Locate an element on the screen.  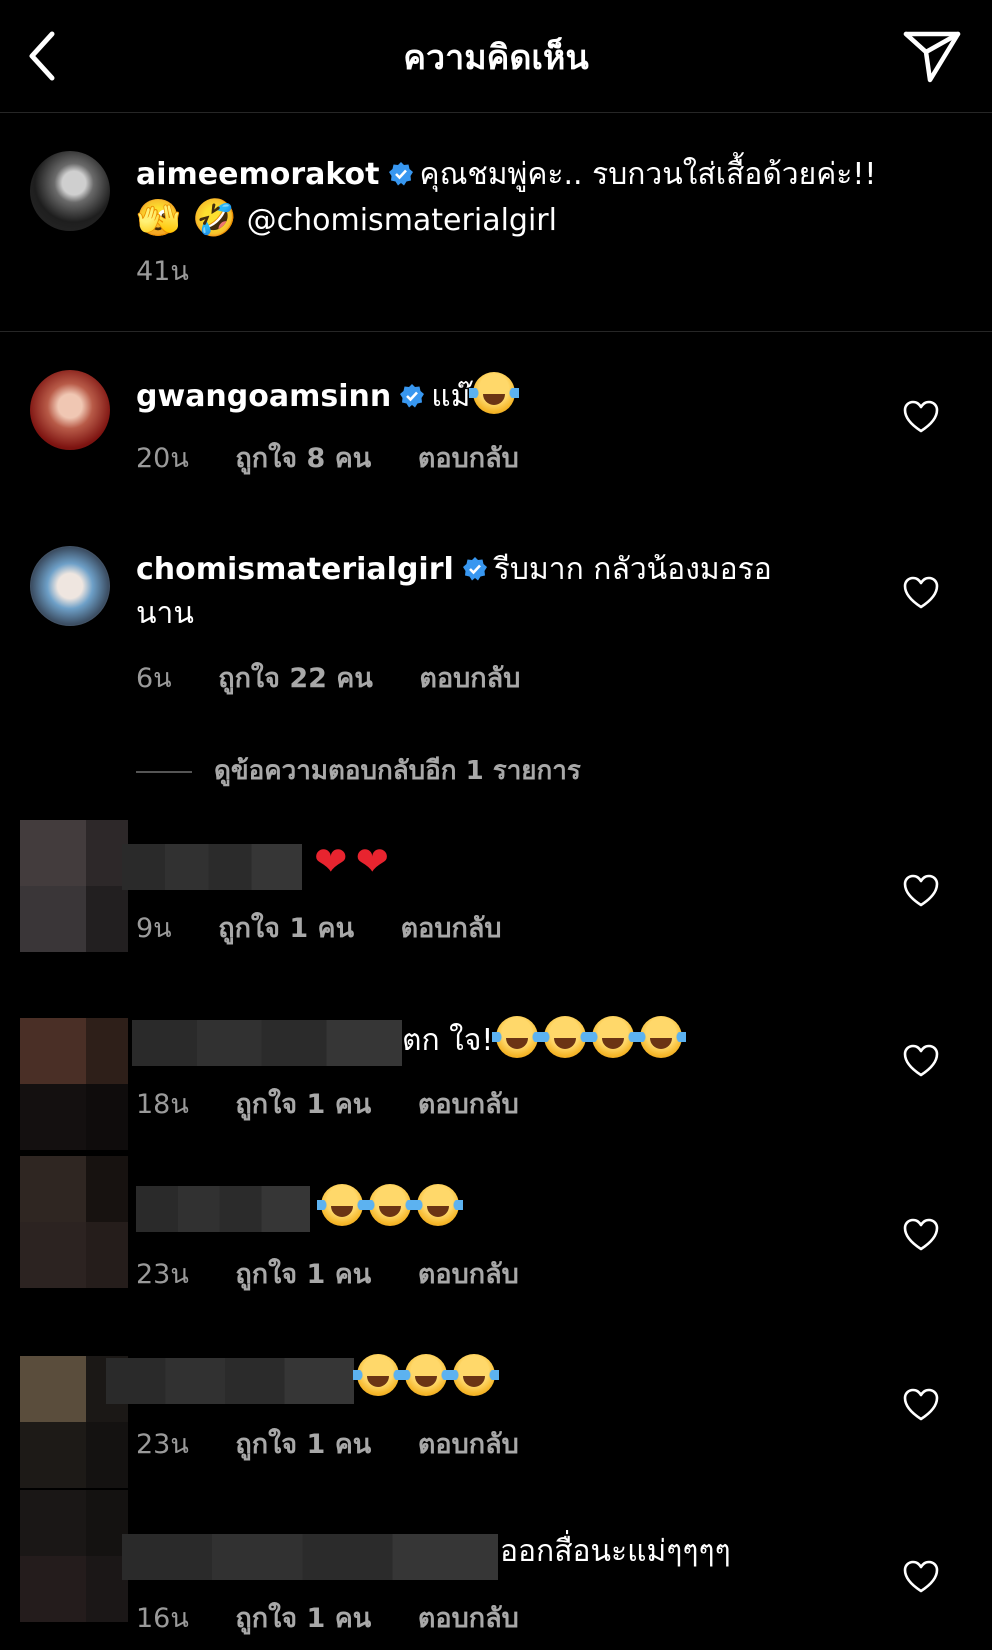
comment-body: ออกสื่อนะแม่ๆๆๆๆ is located at coordinates (615, 1551).